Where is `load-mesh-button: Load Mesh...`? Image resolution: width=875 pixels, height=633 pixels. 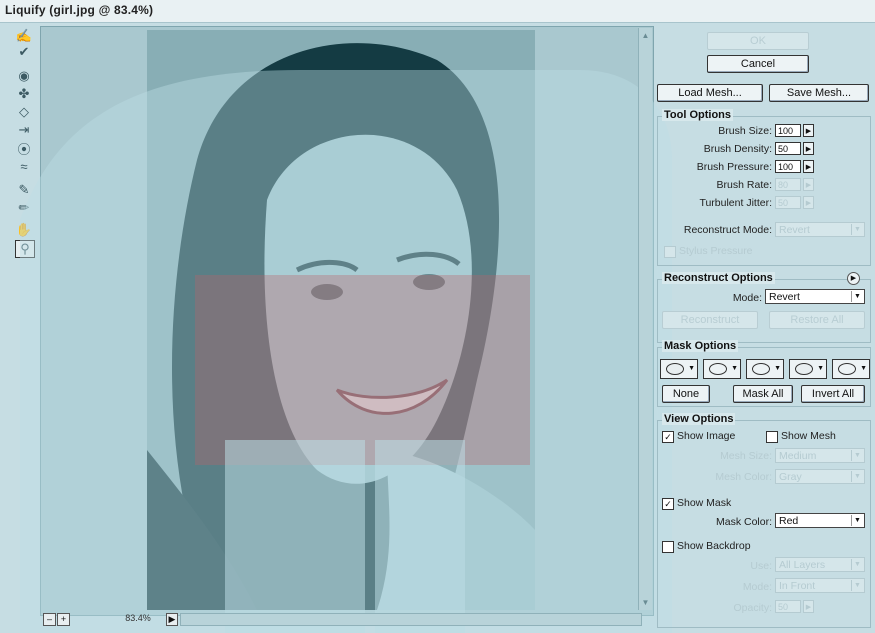 load-mesh-button: Load Mesh... is located at coordinates (710, 93).